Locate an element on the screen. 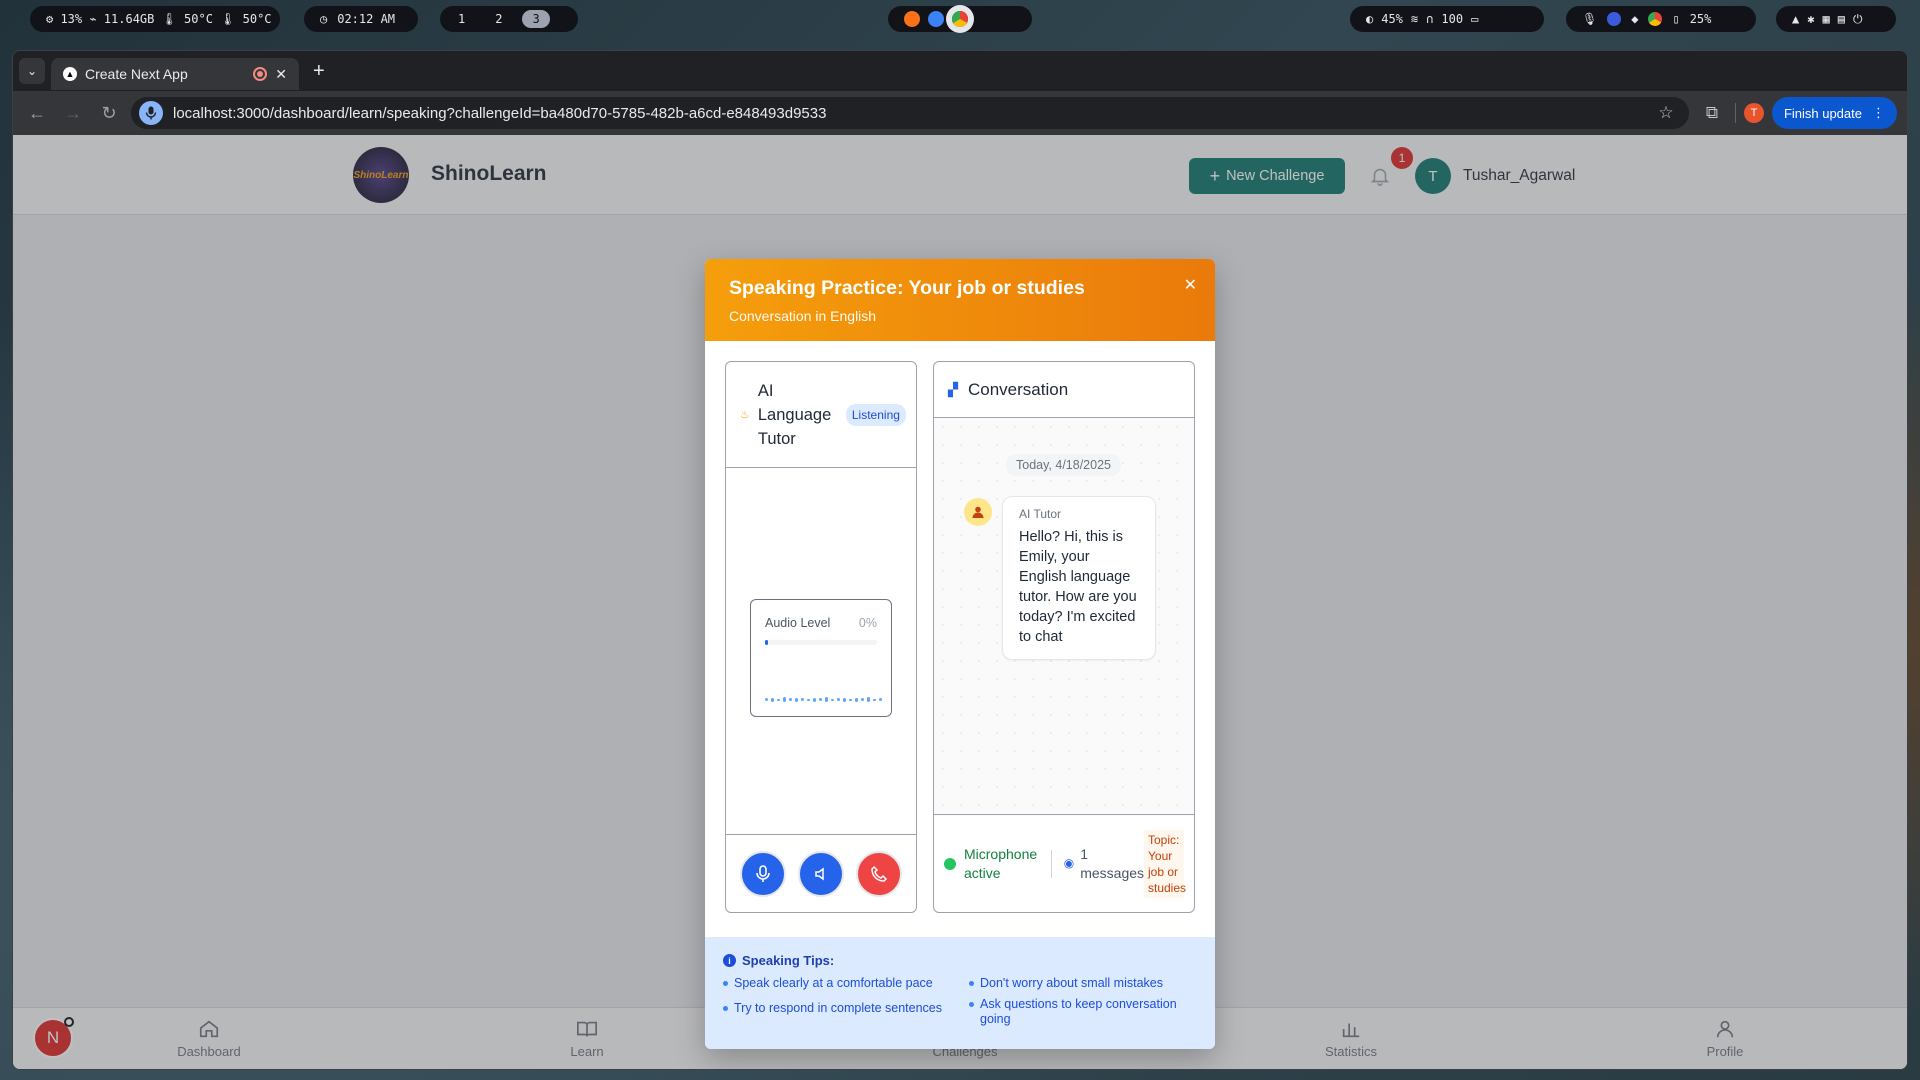  finish-update-button: Finish update ⋮ is located at coordinates (1834, 113).